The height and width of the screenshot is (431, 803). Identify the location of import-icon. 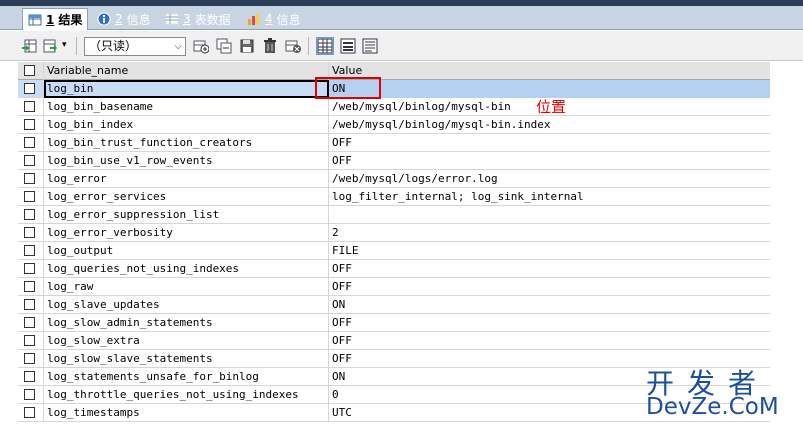
(50, 46).